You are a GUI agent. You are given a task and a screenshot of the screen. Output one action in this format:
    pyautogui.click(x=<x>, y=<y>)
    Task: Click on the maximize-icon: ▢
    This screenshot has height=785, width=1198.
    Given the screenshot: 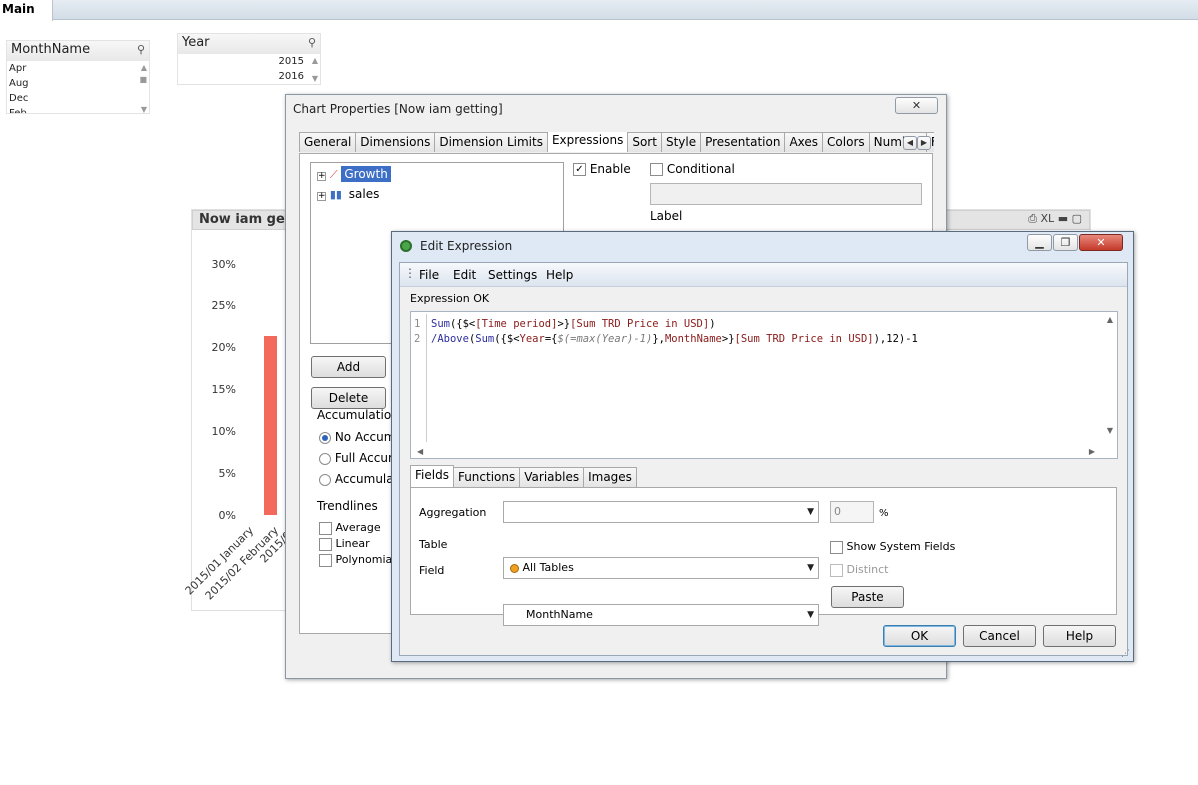 What is the action you would take?
    pyautogui.click(x=1077, y=218)
    